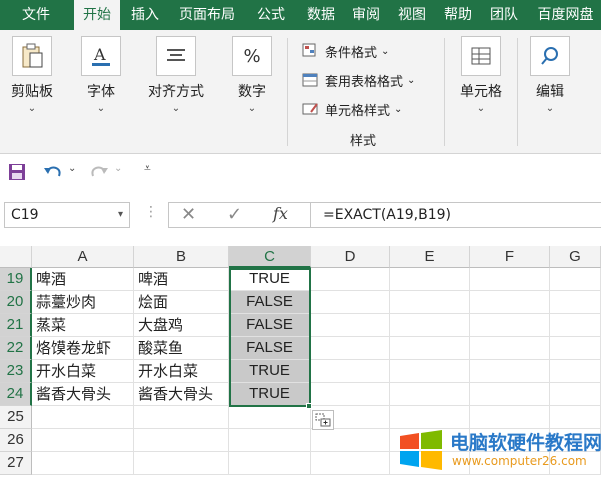 This screenshot has height=480, width=601. Describe the element at coordinates (83, 394) in the screenshot. I see `cell-a: 酱香大骨头` at that location.